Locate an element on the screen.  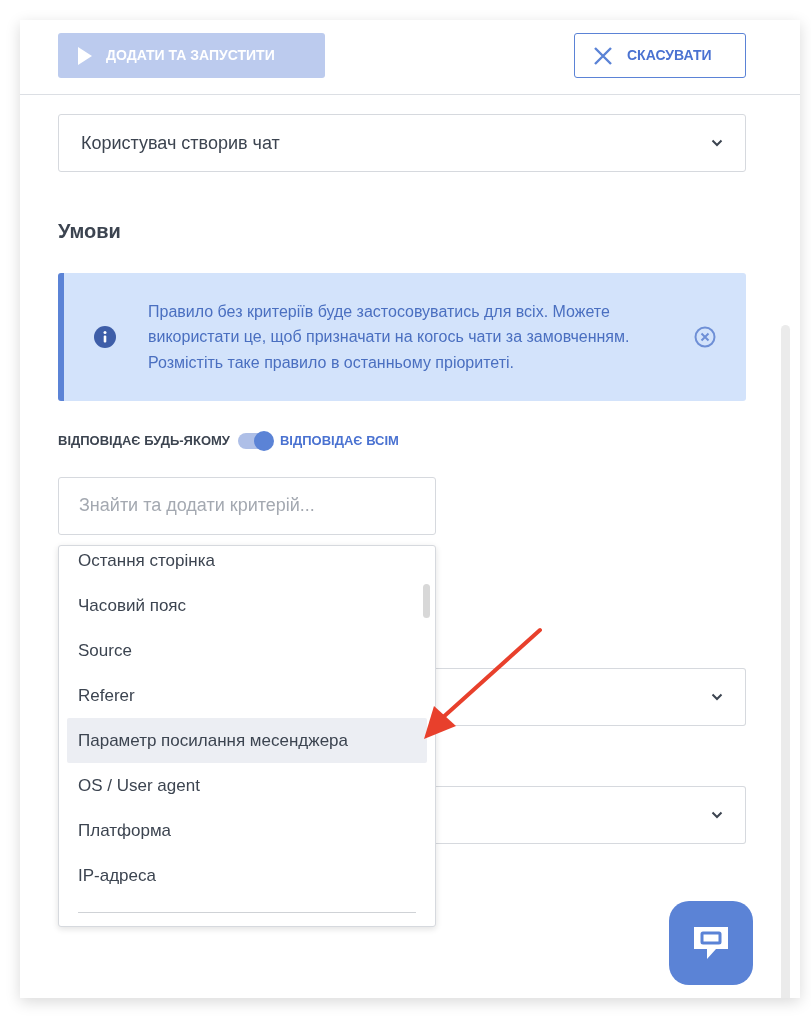
dropdown-item: Платформа is located at coordinates (239, 830).